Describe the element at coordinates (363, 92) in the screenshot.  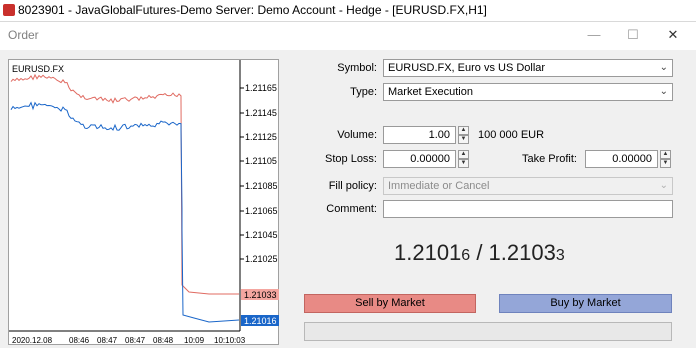
I see `type-label: Type:` at that location.